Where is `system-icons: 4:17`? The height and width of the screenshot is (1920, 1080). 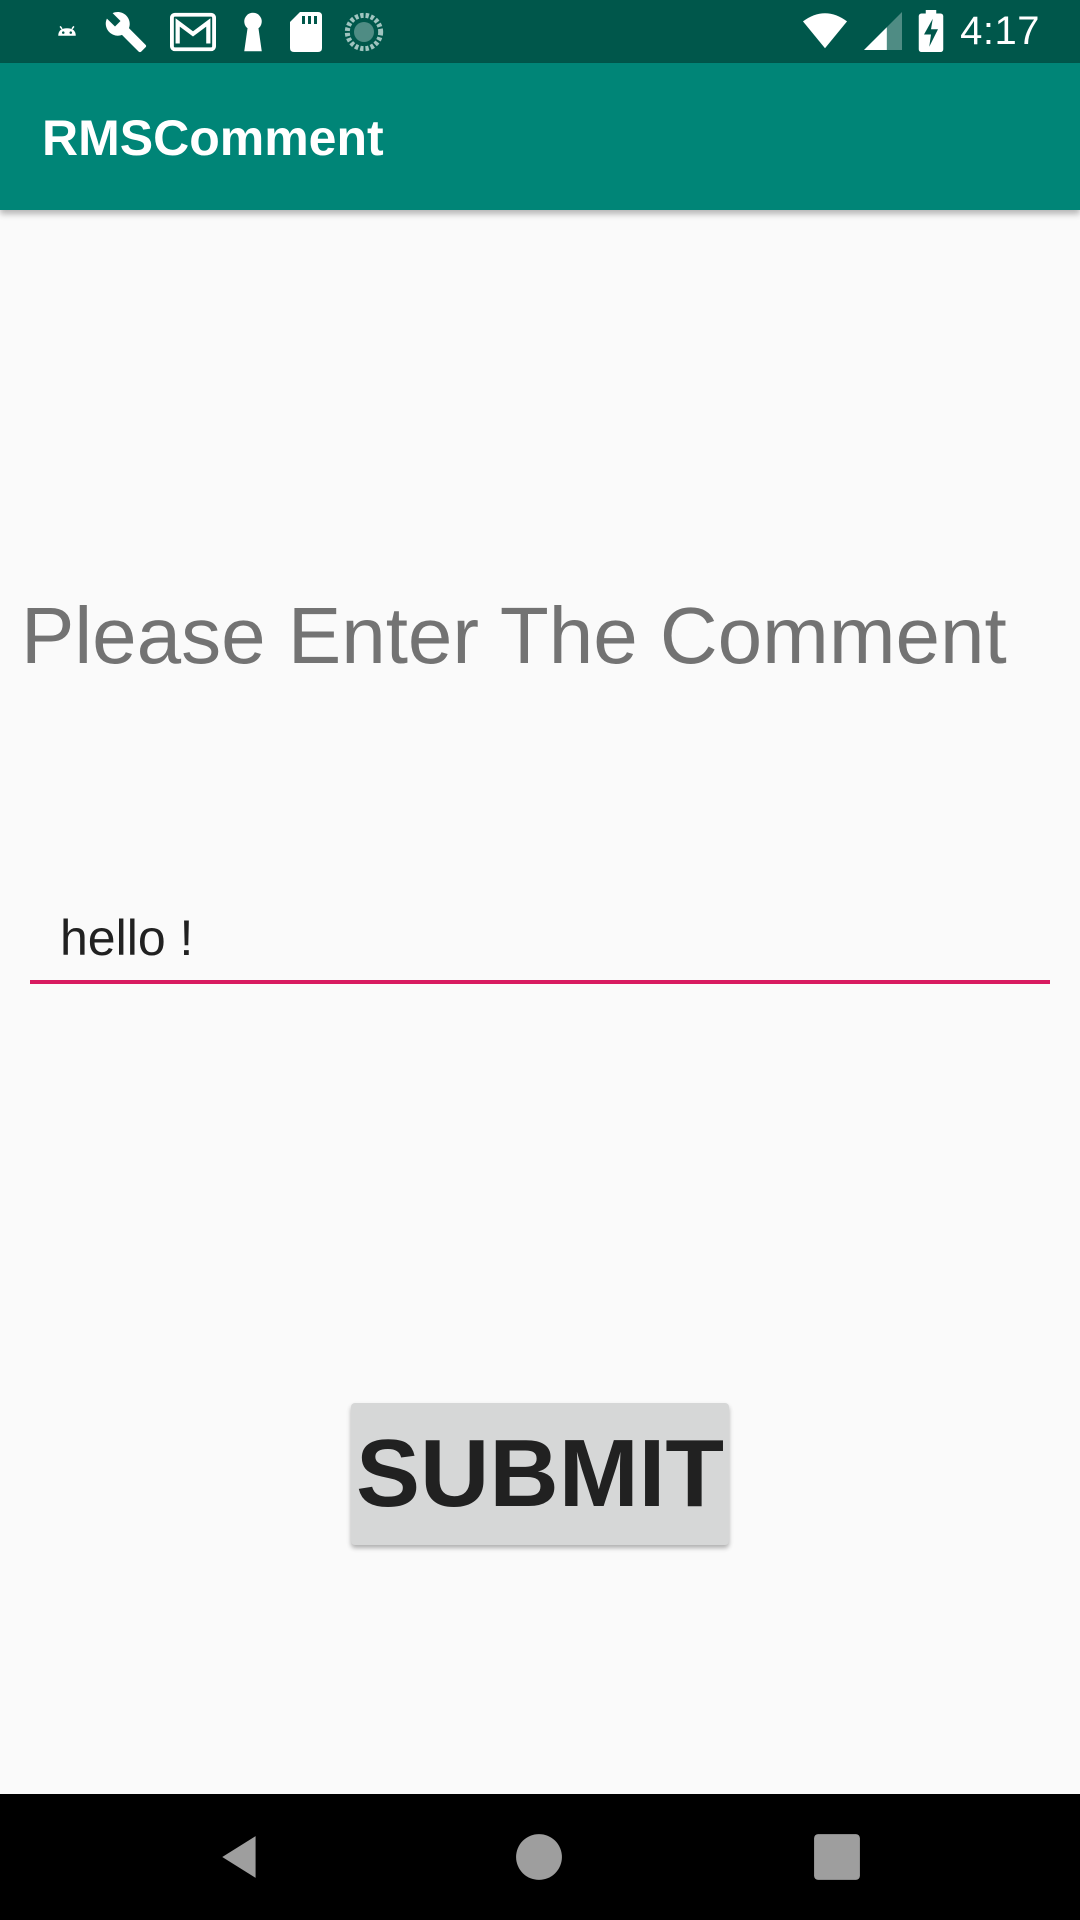 system-icons: 4:17 is located at coordinates (921, 31).